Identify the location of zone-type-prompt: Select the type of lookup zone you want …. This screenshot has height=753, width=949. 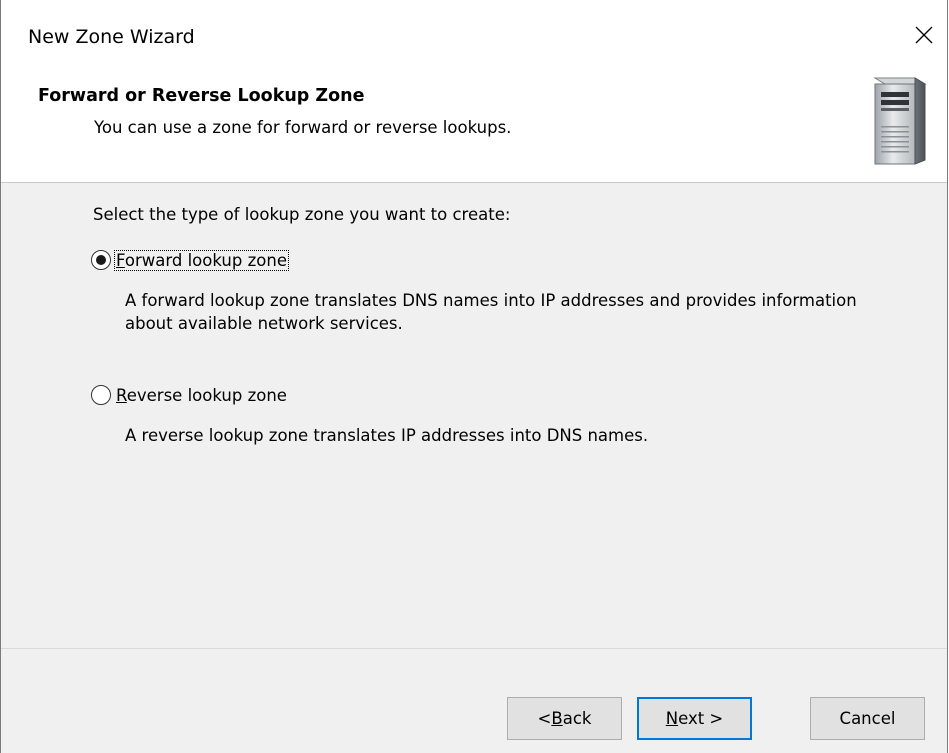
(302, 214).